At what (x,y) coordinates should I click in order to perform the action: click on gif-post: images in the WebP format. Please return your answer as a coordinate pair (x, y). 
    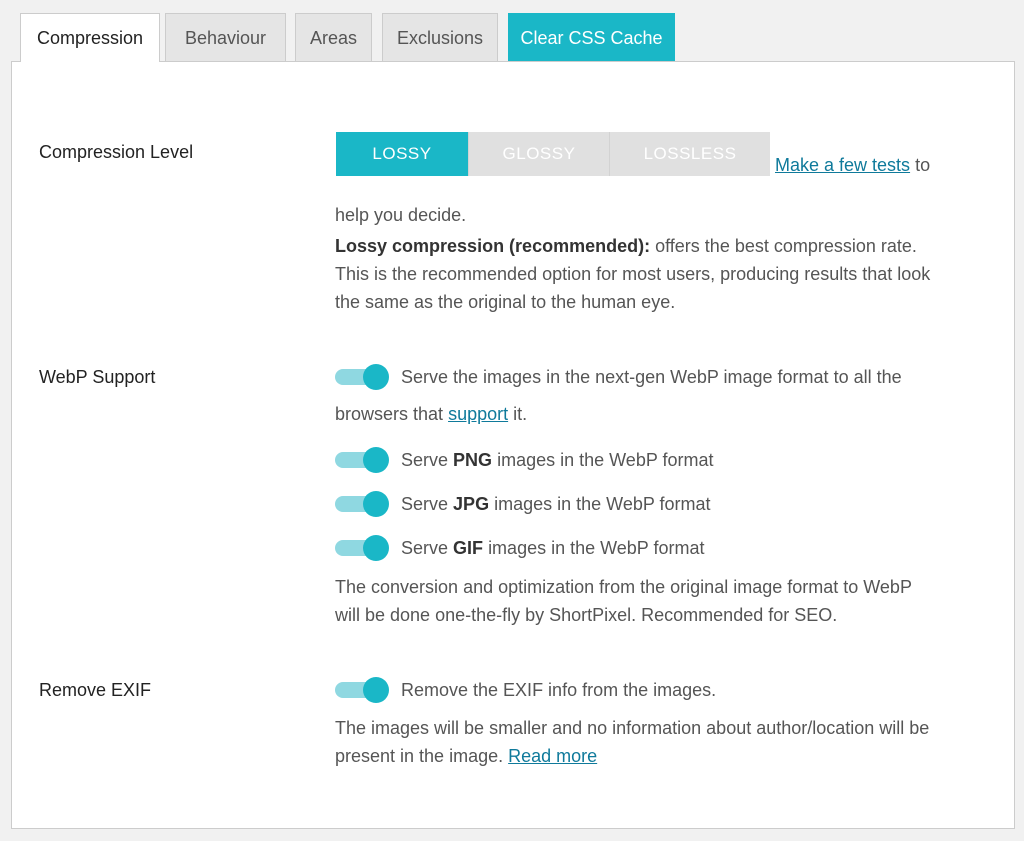
    Looking at the image, I should click on (596, 548).